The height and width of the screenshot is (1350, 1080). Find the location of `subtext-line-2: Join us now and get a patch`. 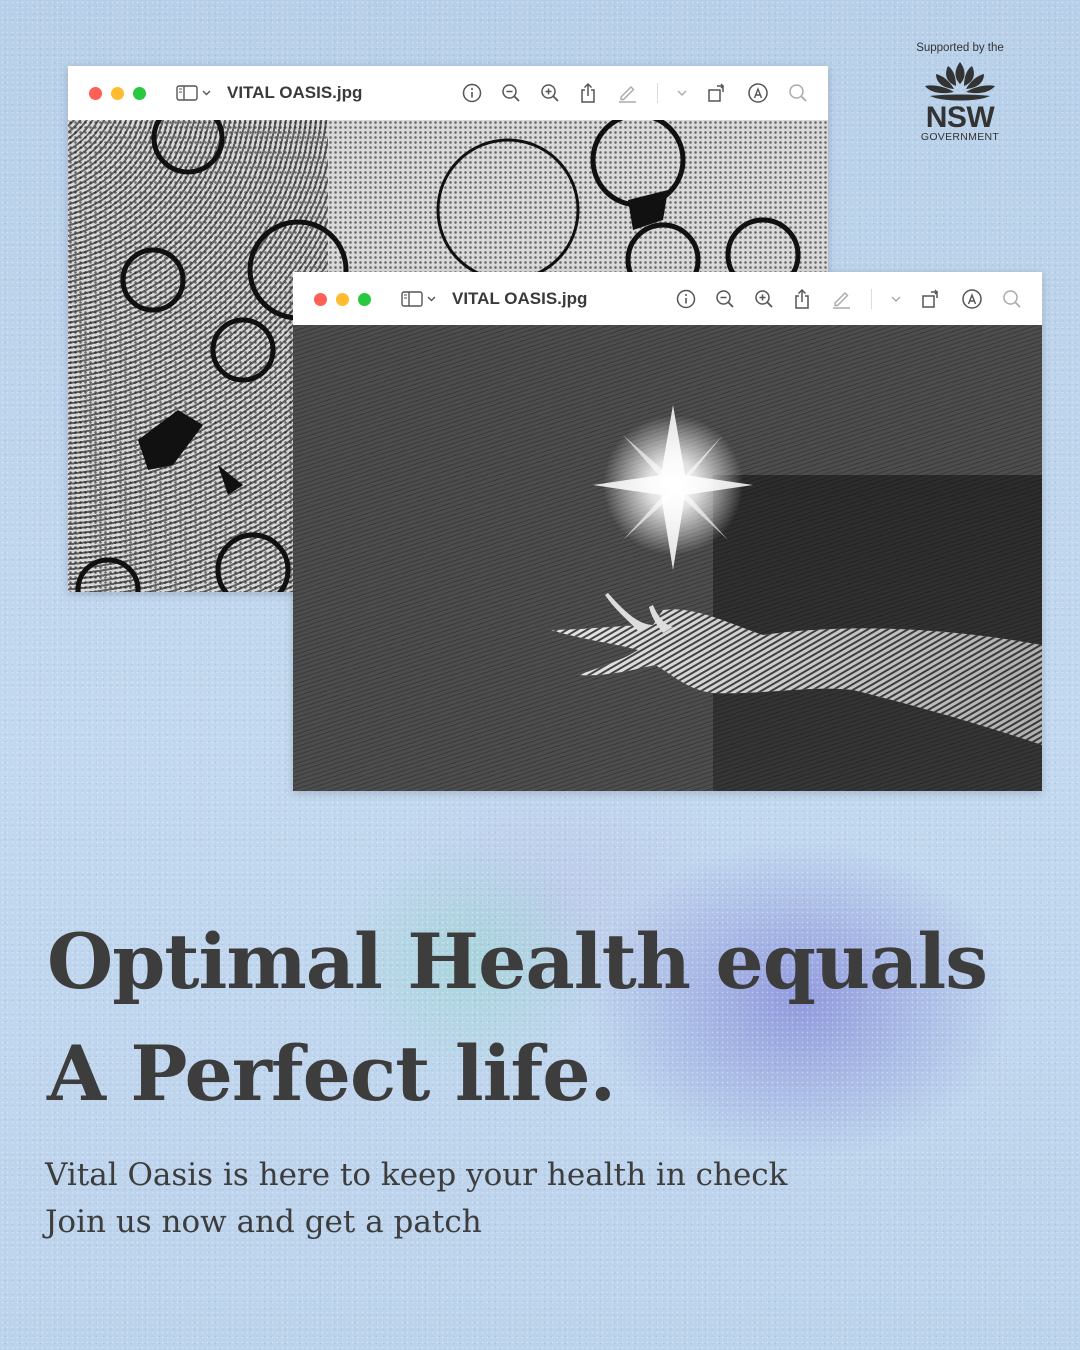

subtext-line-2: Join us now and get a patch is located at coordinates (263, 1222).